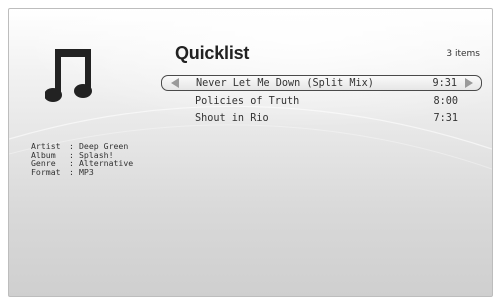  I want to click on track-duration: 9:31, so click(444, 83).